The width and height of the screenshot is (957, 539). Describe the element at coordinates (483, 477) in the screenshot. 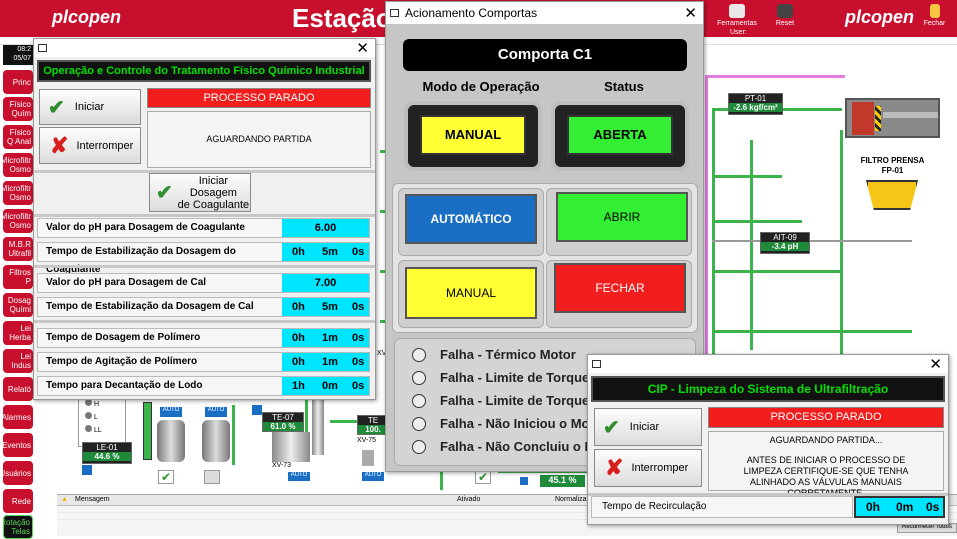

I see `check-toggle-3: ✔` at that location.